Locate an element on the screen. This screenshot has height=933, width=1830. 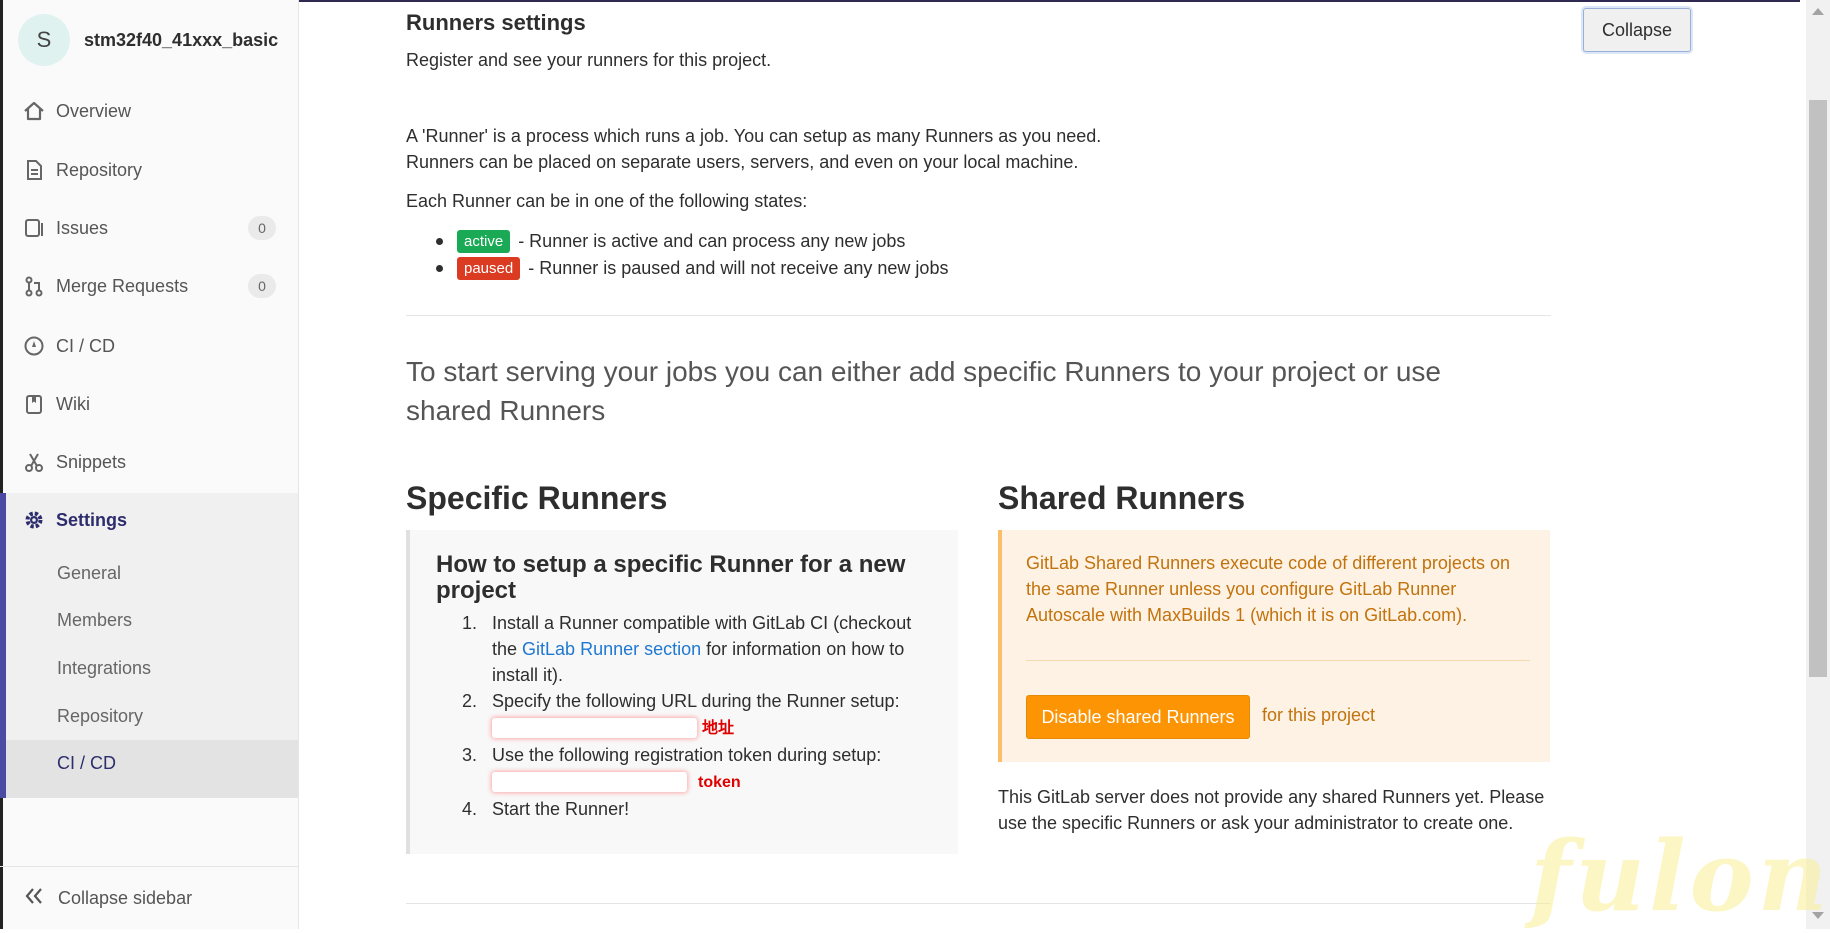
specific-runners-title: Specific Runners is located at coordinates (537, 498).